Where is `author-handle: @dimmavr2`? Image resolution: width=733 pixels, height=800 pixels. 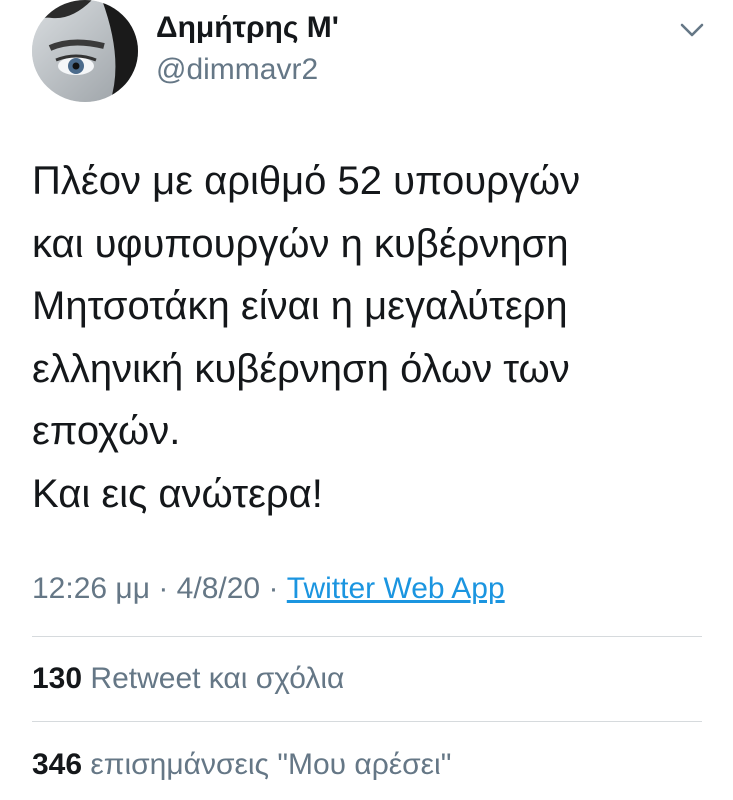
author-handle: @dimmavr2 is located at coordinates (237, 70).